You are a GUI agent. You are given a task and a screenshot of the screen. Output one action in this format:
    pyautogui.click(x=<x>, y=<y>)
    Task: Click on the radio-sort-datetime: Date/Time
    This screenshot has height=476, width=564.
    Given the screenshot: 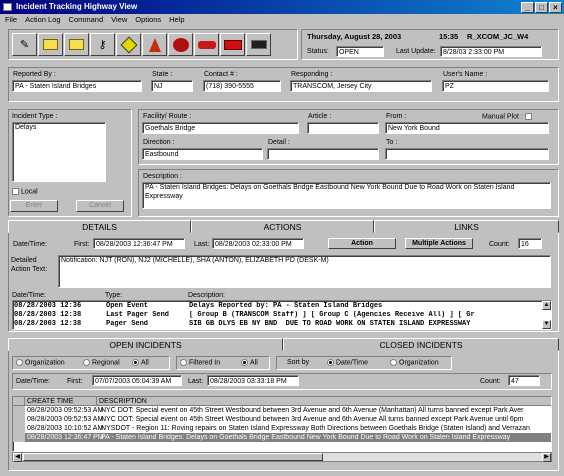 What is the action you would take?
    pyautogui.click(x=347, y=362)
    